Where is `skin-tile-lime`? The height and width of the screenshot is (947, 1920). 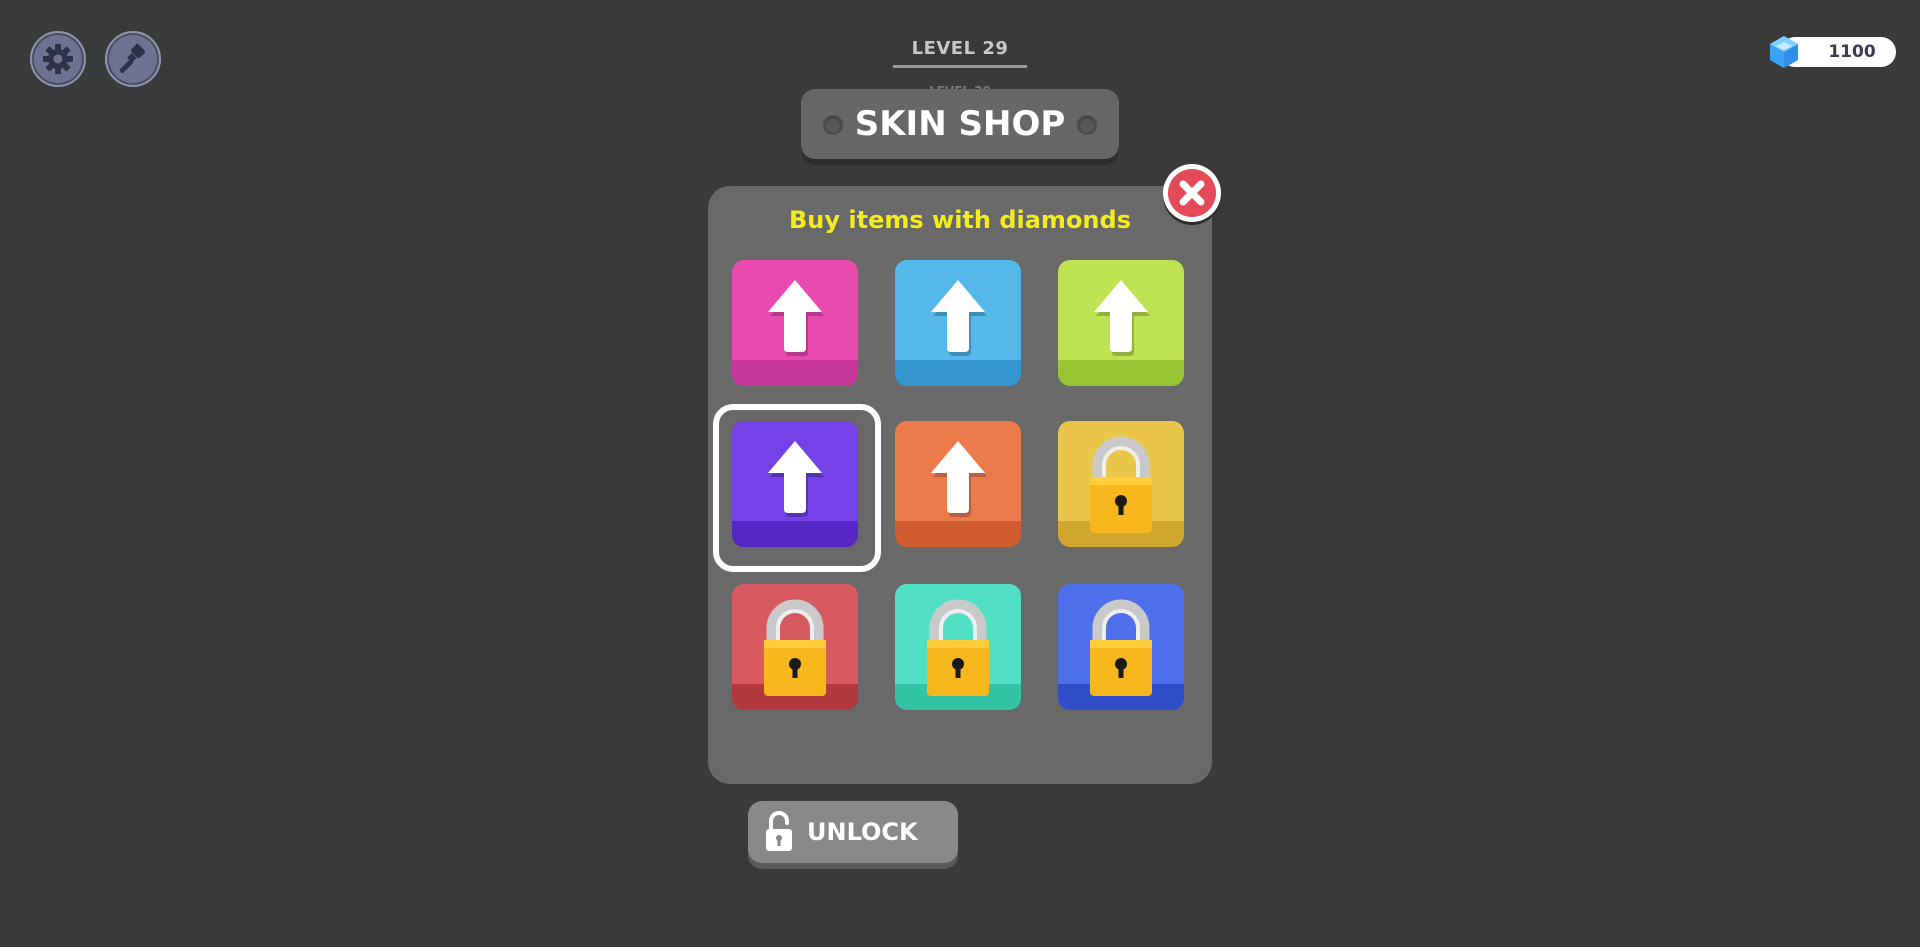 skin-tile-lime is located at coordinates (1121, 323).